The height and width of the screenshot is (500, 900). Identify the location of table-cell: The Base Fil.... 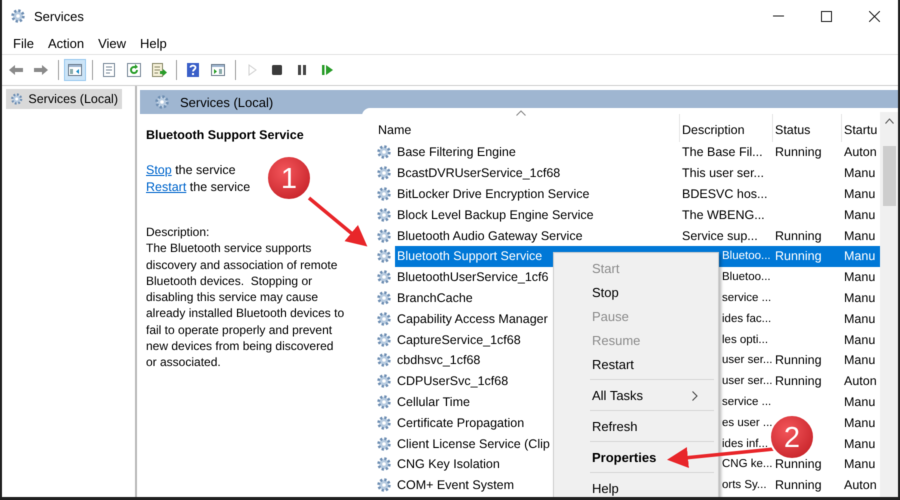
(722, 152).